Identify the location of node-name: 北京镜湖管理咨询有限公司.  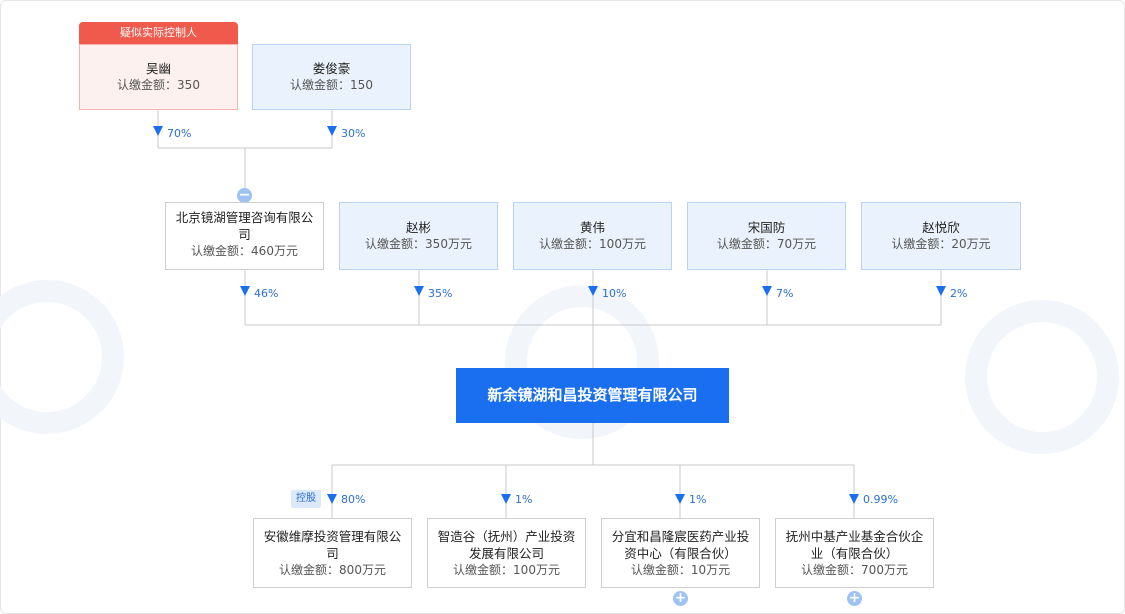
(244, 226).